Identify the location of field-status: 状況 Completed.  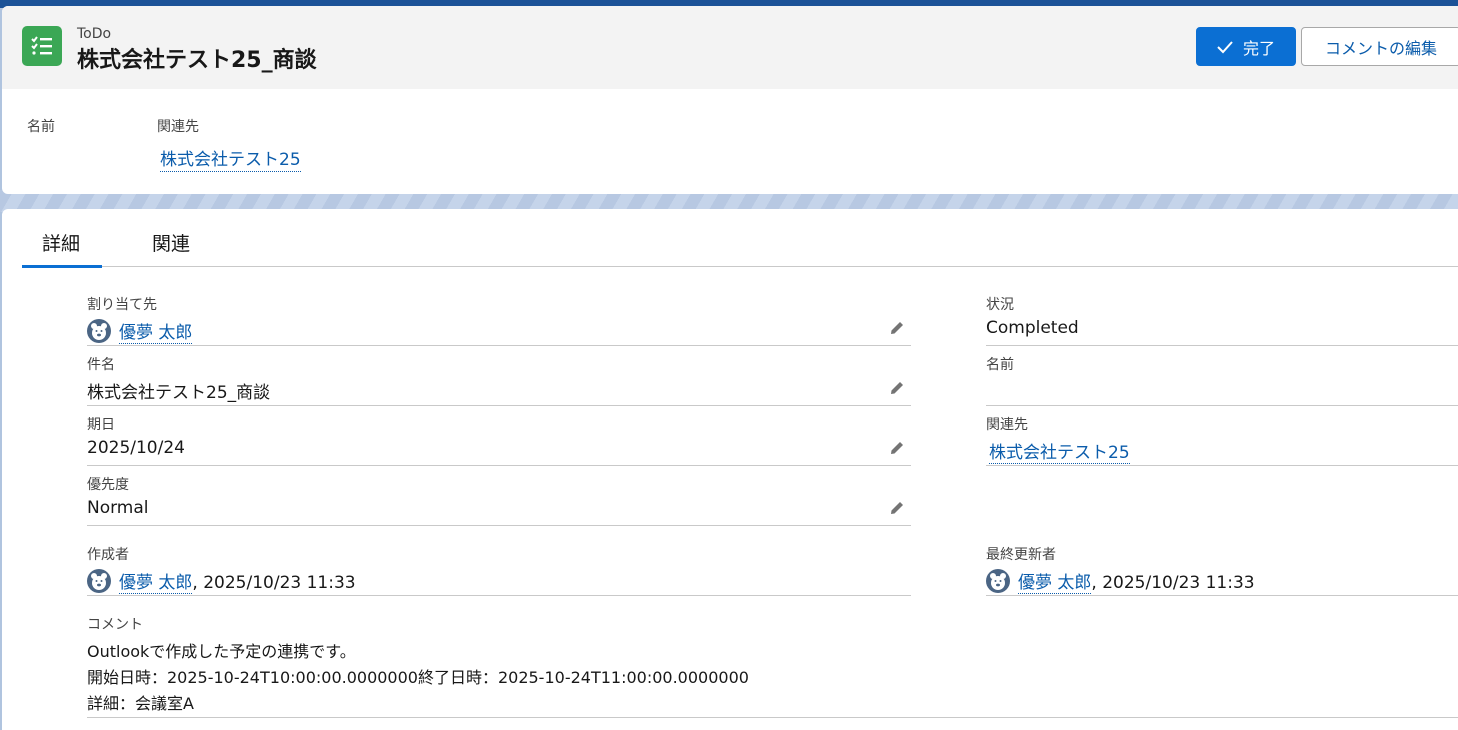
(1222, 320).